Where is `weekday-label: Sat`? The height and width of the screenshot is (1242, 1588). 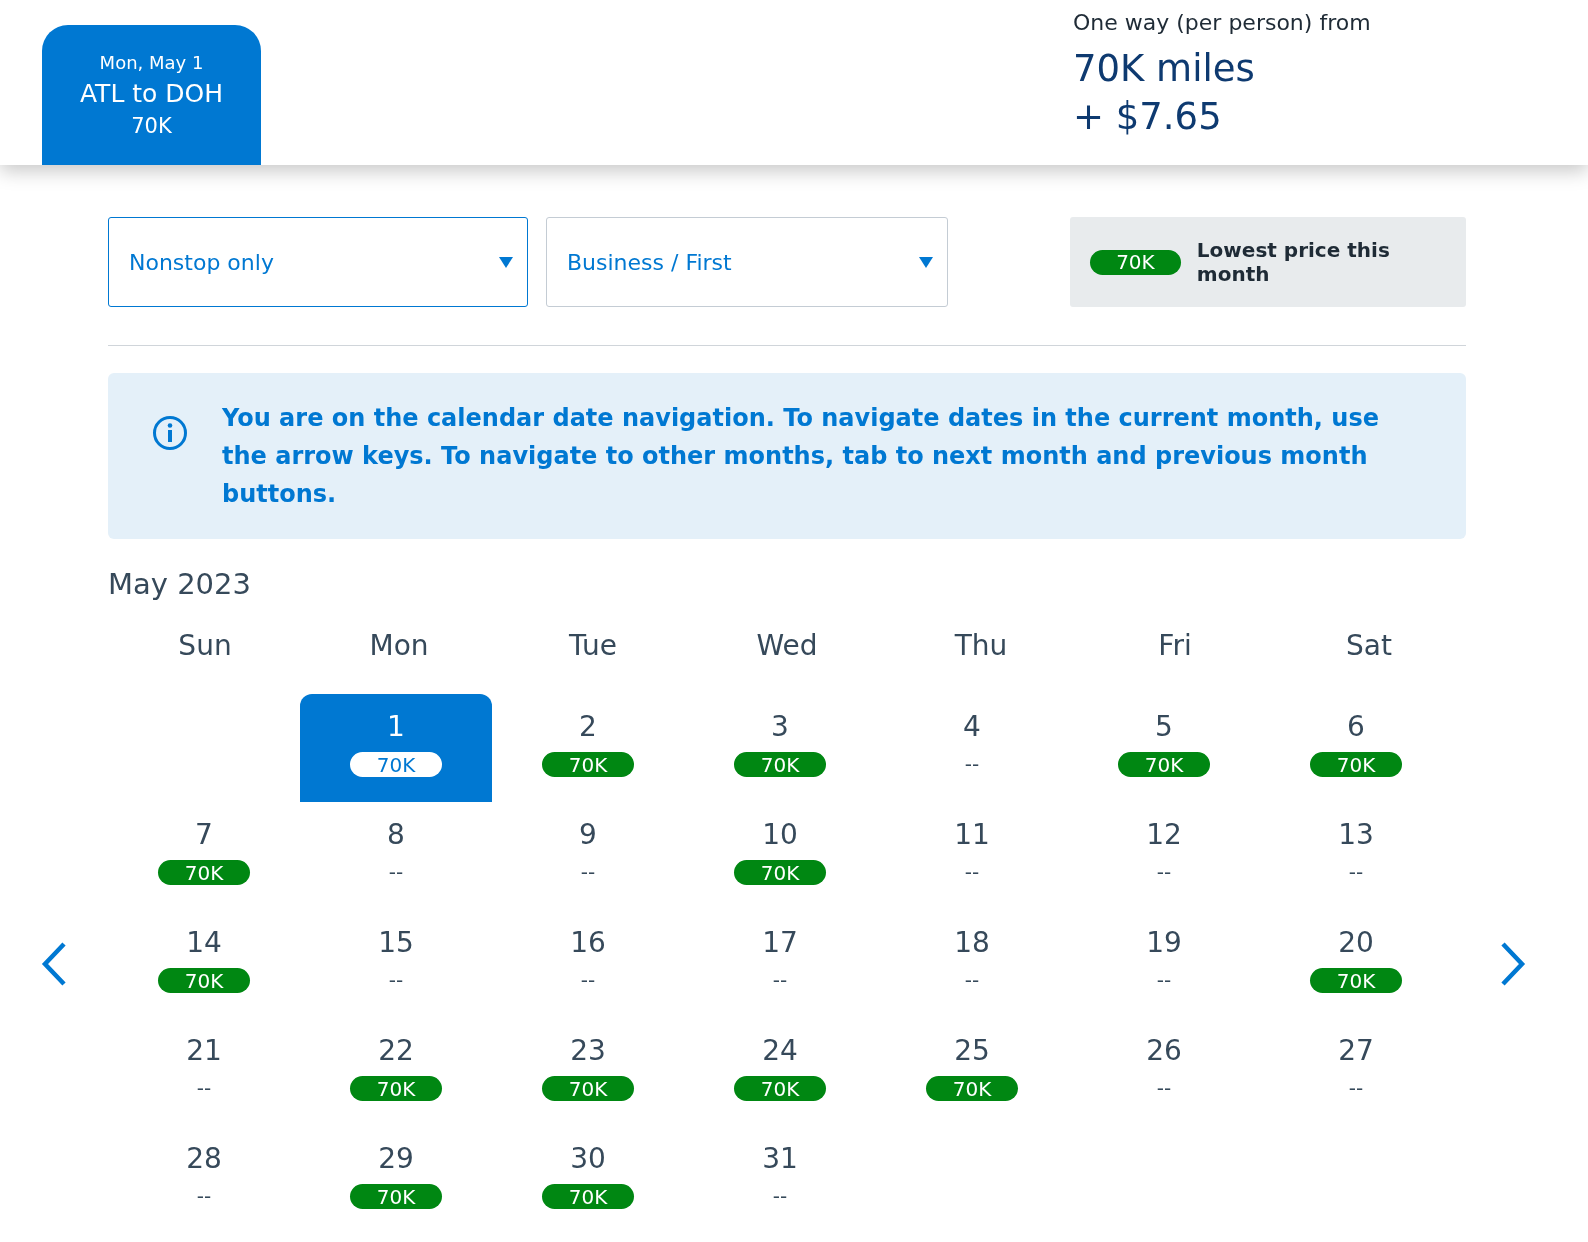 weekday-label: Sat is located at coordinates (1369, 645).